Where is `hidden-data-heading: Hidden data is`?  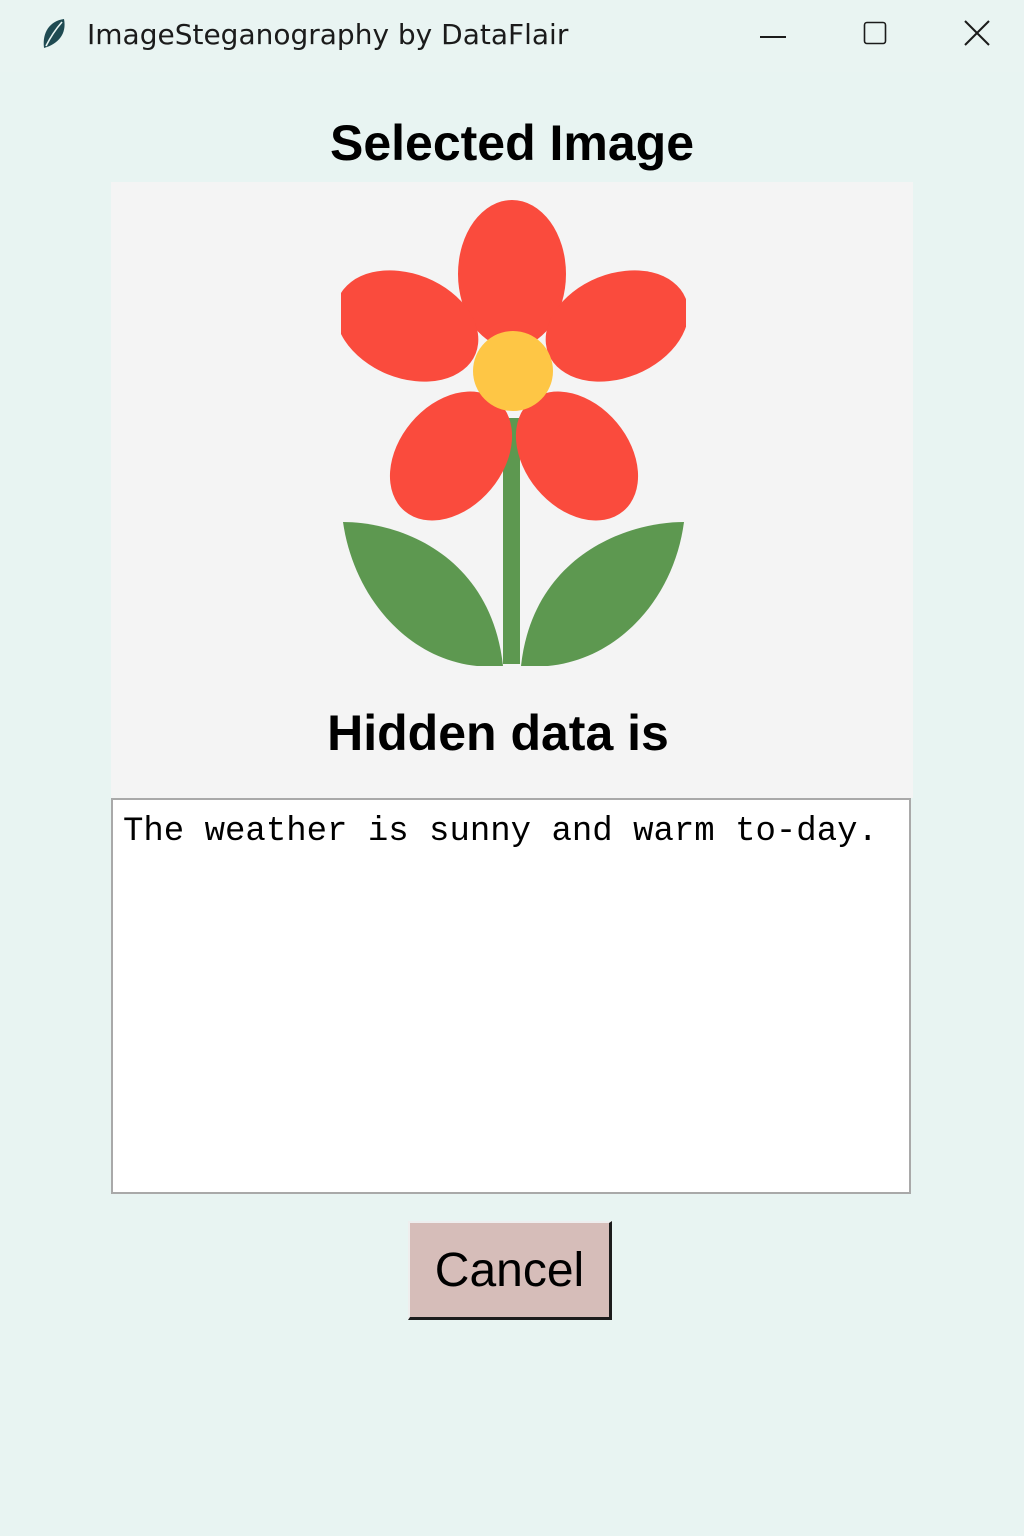 hidden-data-heading: Hidden data is is located at coordinates (498, 733).